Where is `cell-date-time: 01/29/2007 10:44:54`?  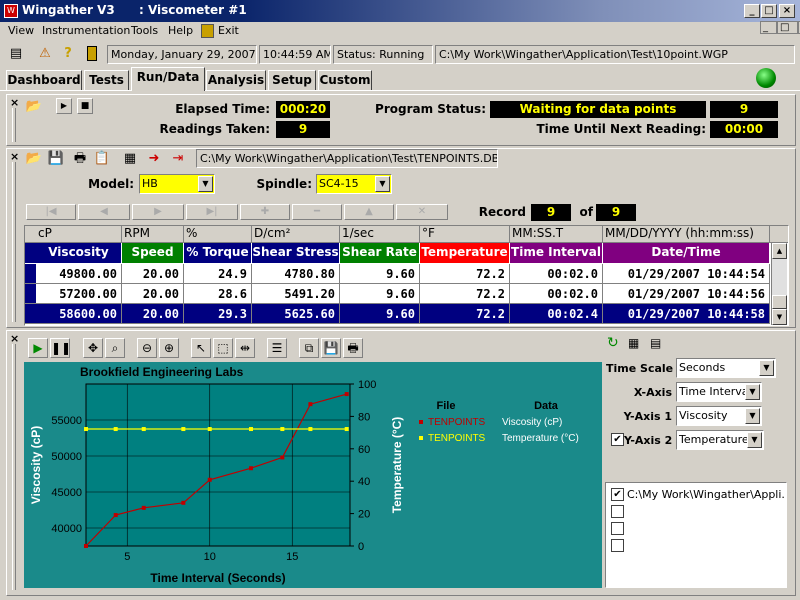 cell-date-time: 01/29/2007 10:44:54 is located at coordinates (686, 274).